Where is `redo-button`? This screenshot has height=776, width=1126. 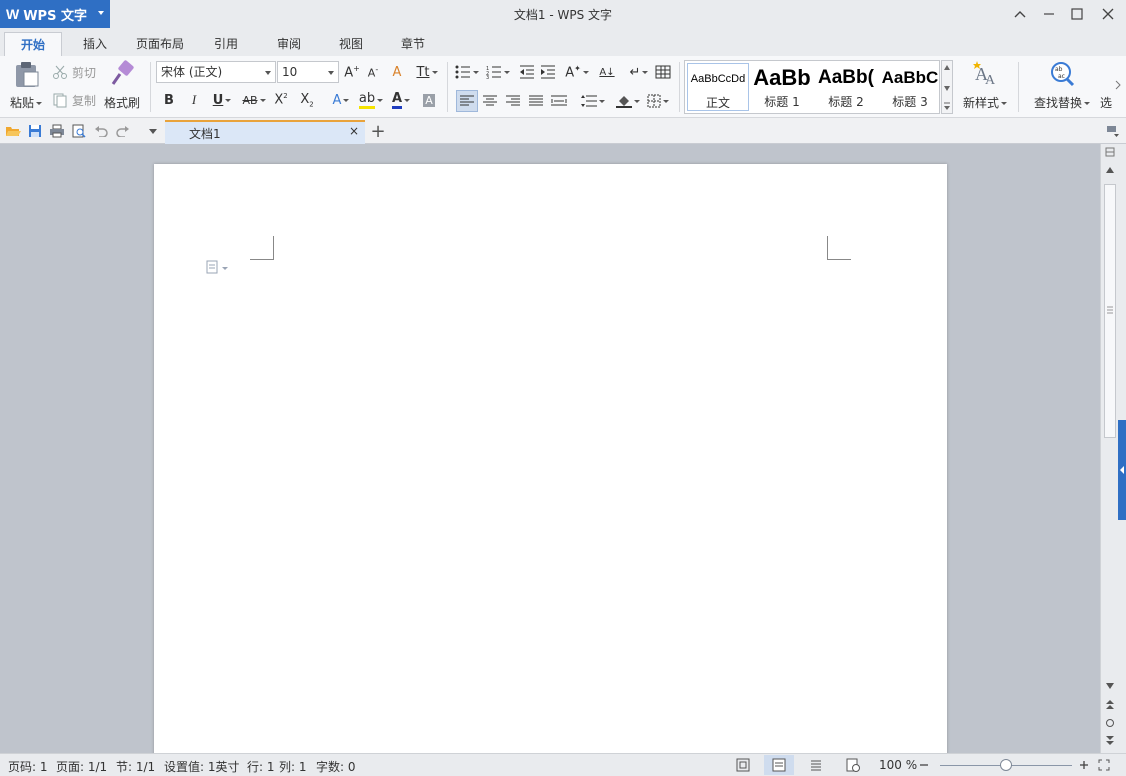 redo-button is located at coordinates (123, 131).